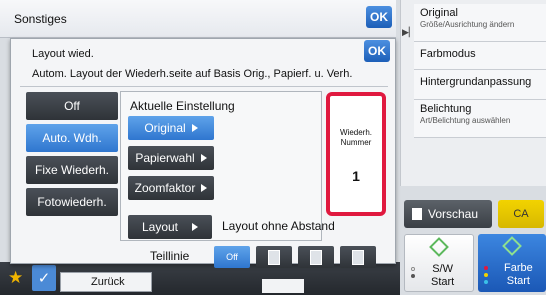 The width and height of the screenshot is (546, 295). I want to click on bw-dots-icon, so click(413, 274).